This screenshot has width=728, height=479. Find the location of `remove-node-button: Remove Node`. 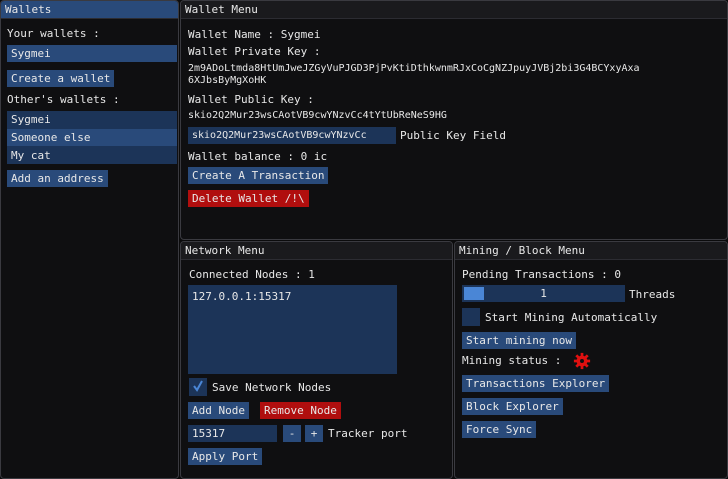

remove-node-button: Remove Node is located at coordinates (300, 410).